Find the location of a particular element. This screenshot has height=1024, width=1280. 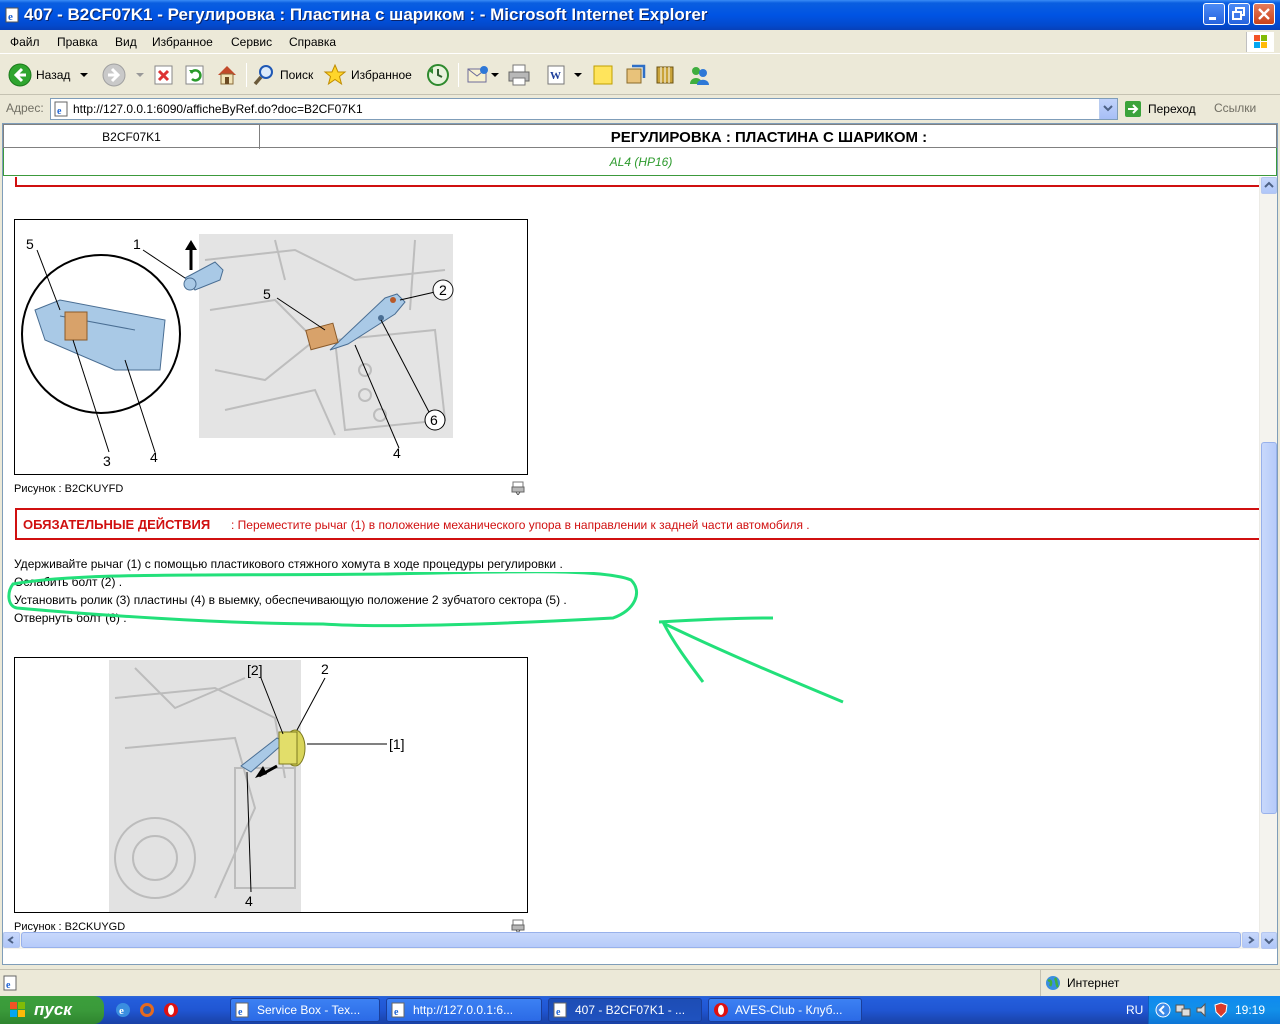

address-dropdown-button is located at coordinates (1108, 109).